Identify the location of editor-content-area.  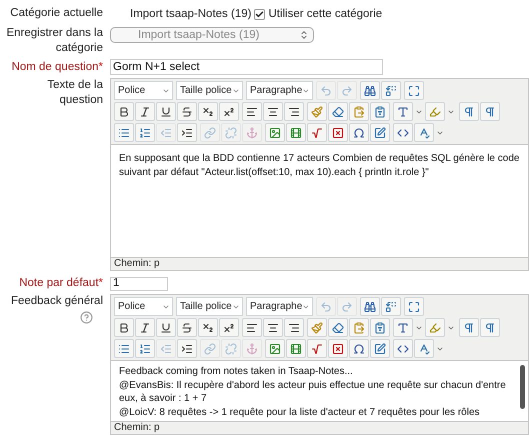
(319, 391).